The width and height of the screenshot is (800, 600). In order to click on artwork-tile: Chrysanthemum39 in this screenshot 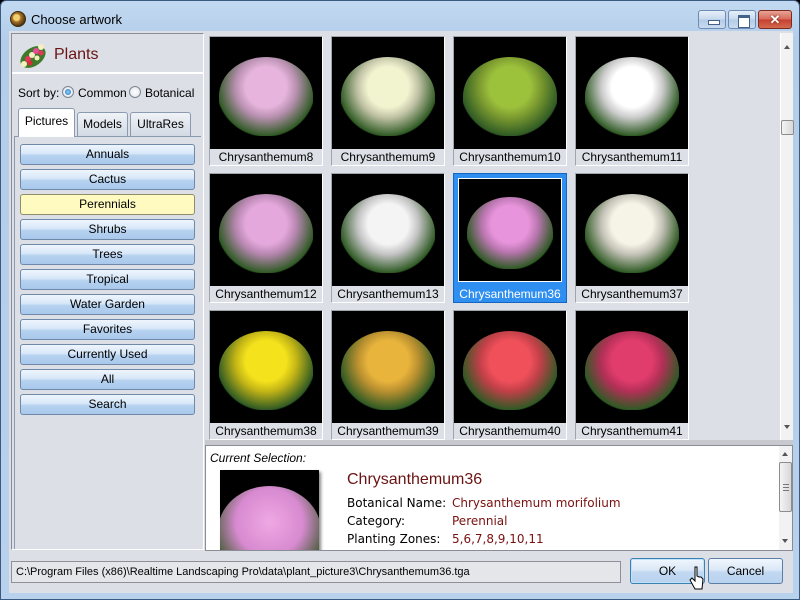, I will do `click(388, 375)`.